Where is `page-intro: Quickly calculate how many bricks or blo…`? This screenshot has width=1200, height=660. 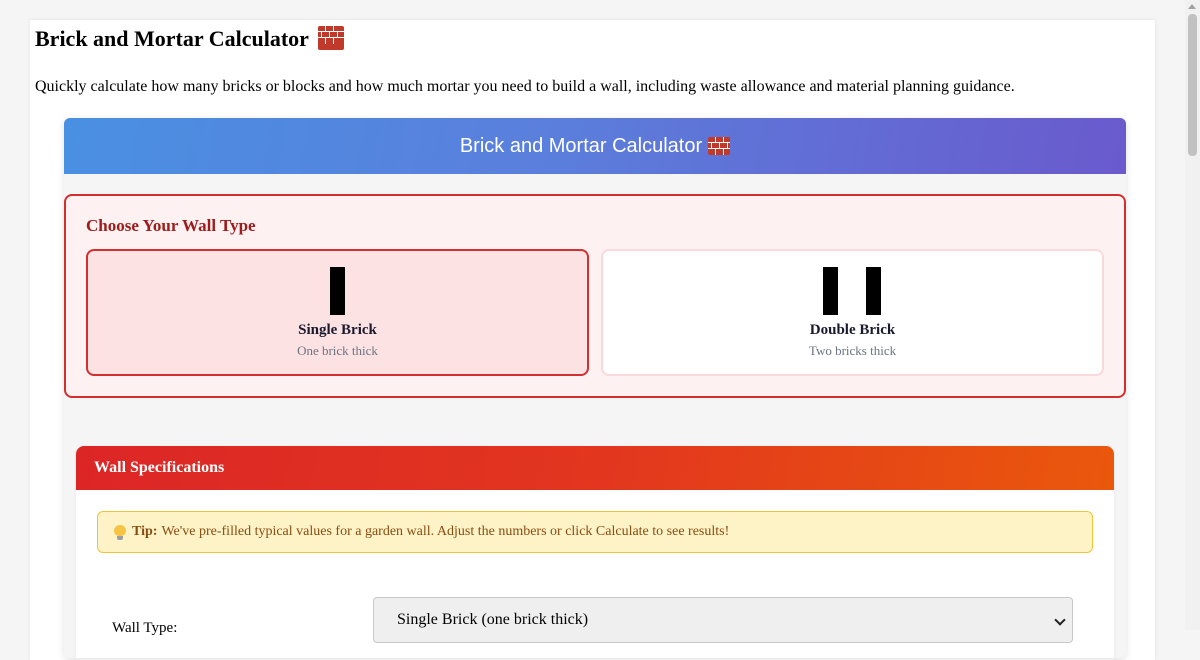
page-intro: Quickly calculate how many bricks or blo… is located at coordinates (525, 86).